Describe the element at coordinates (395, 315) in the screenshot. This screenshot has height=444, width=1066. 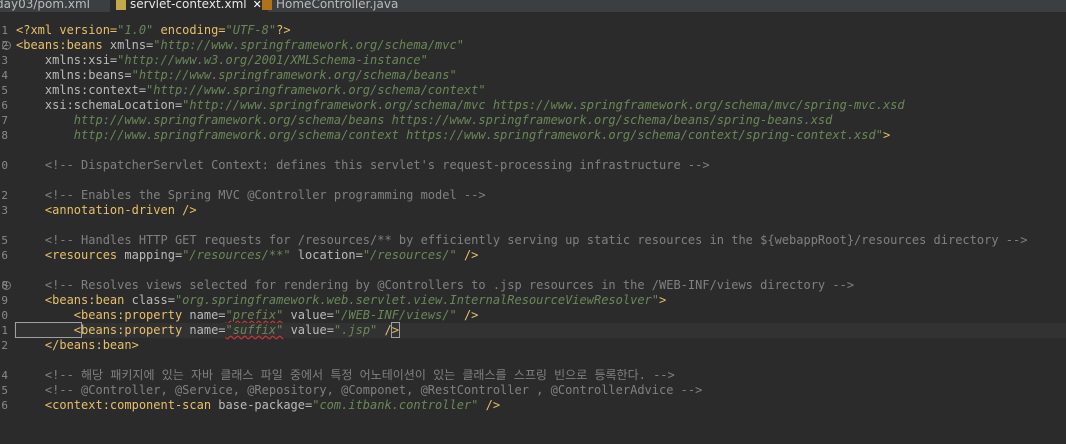
I see `code-token: "/WEB-INF/views/"` at that location.